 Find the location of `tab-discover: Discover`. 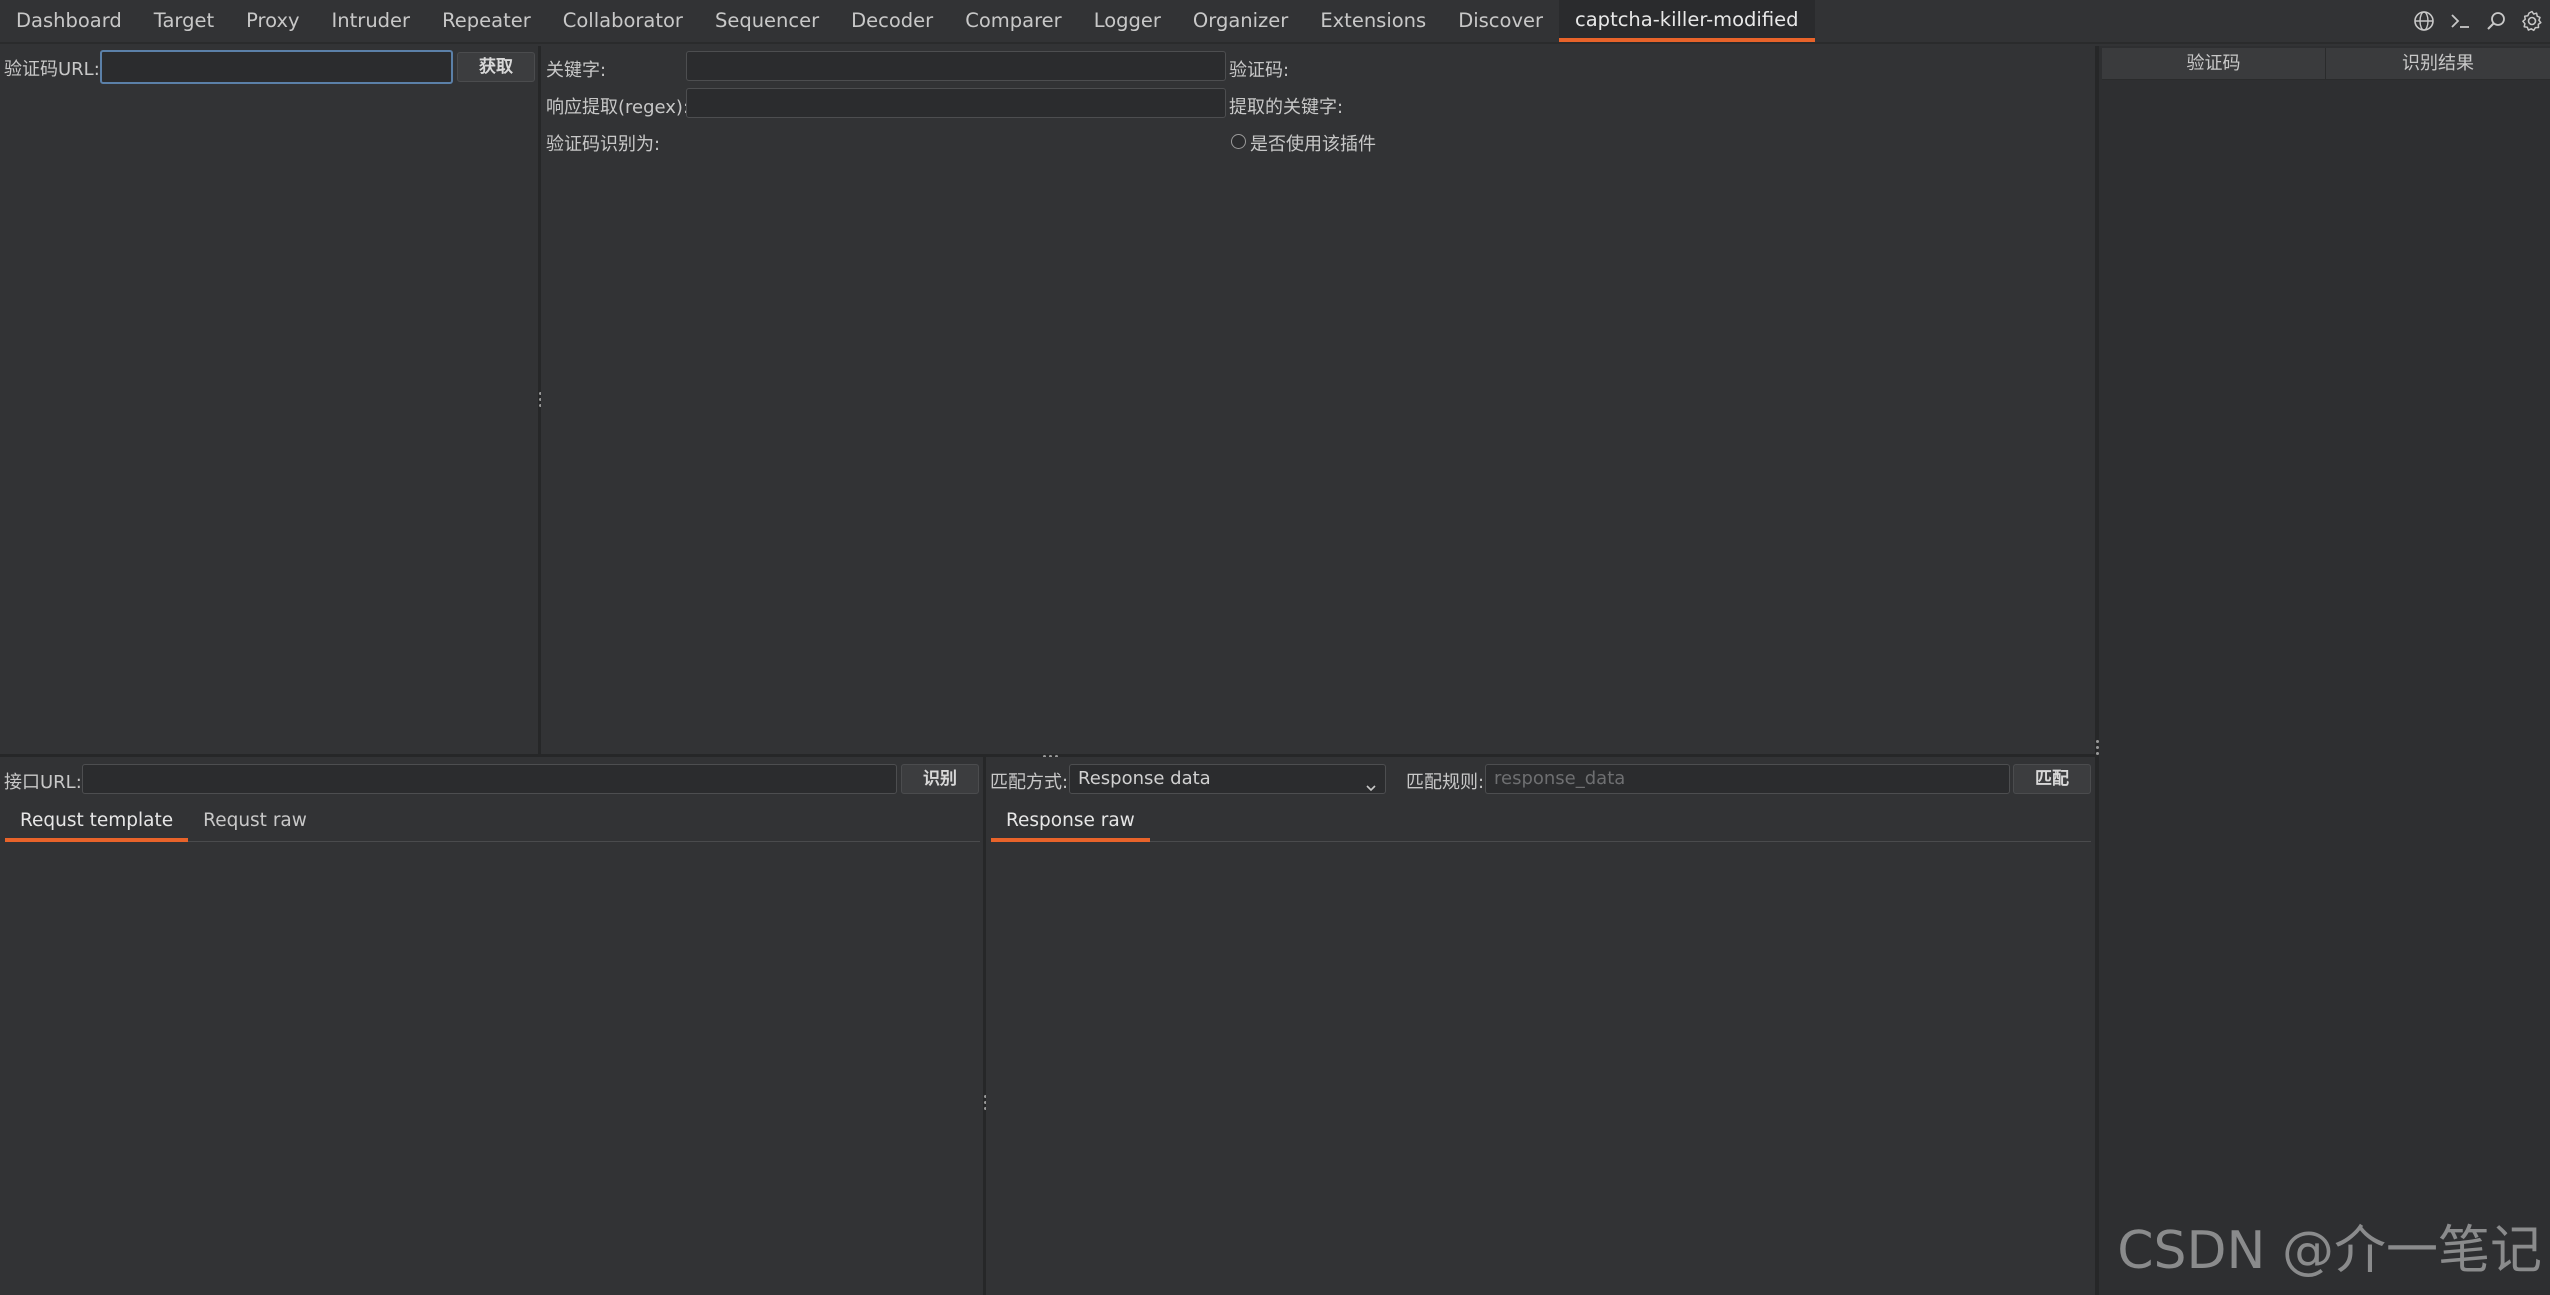

tab-discover: Discover is located at coordinates (1500, 21).